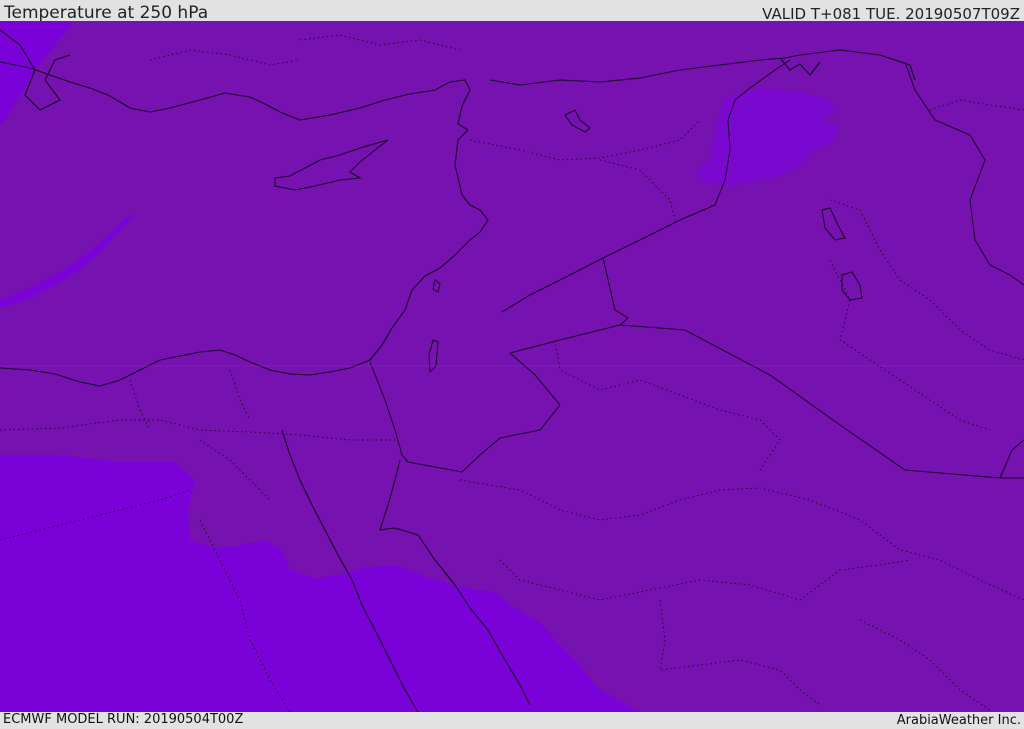  Describe the element at coordinates (106, 13) in the screenshot. I see `map-title: Temperature at 250 hPa` at that location.